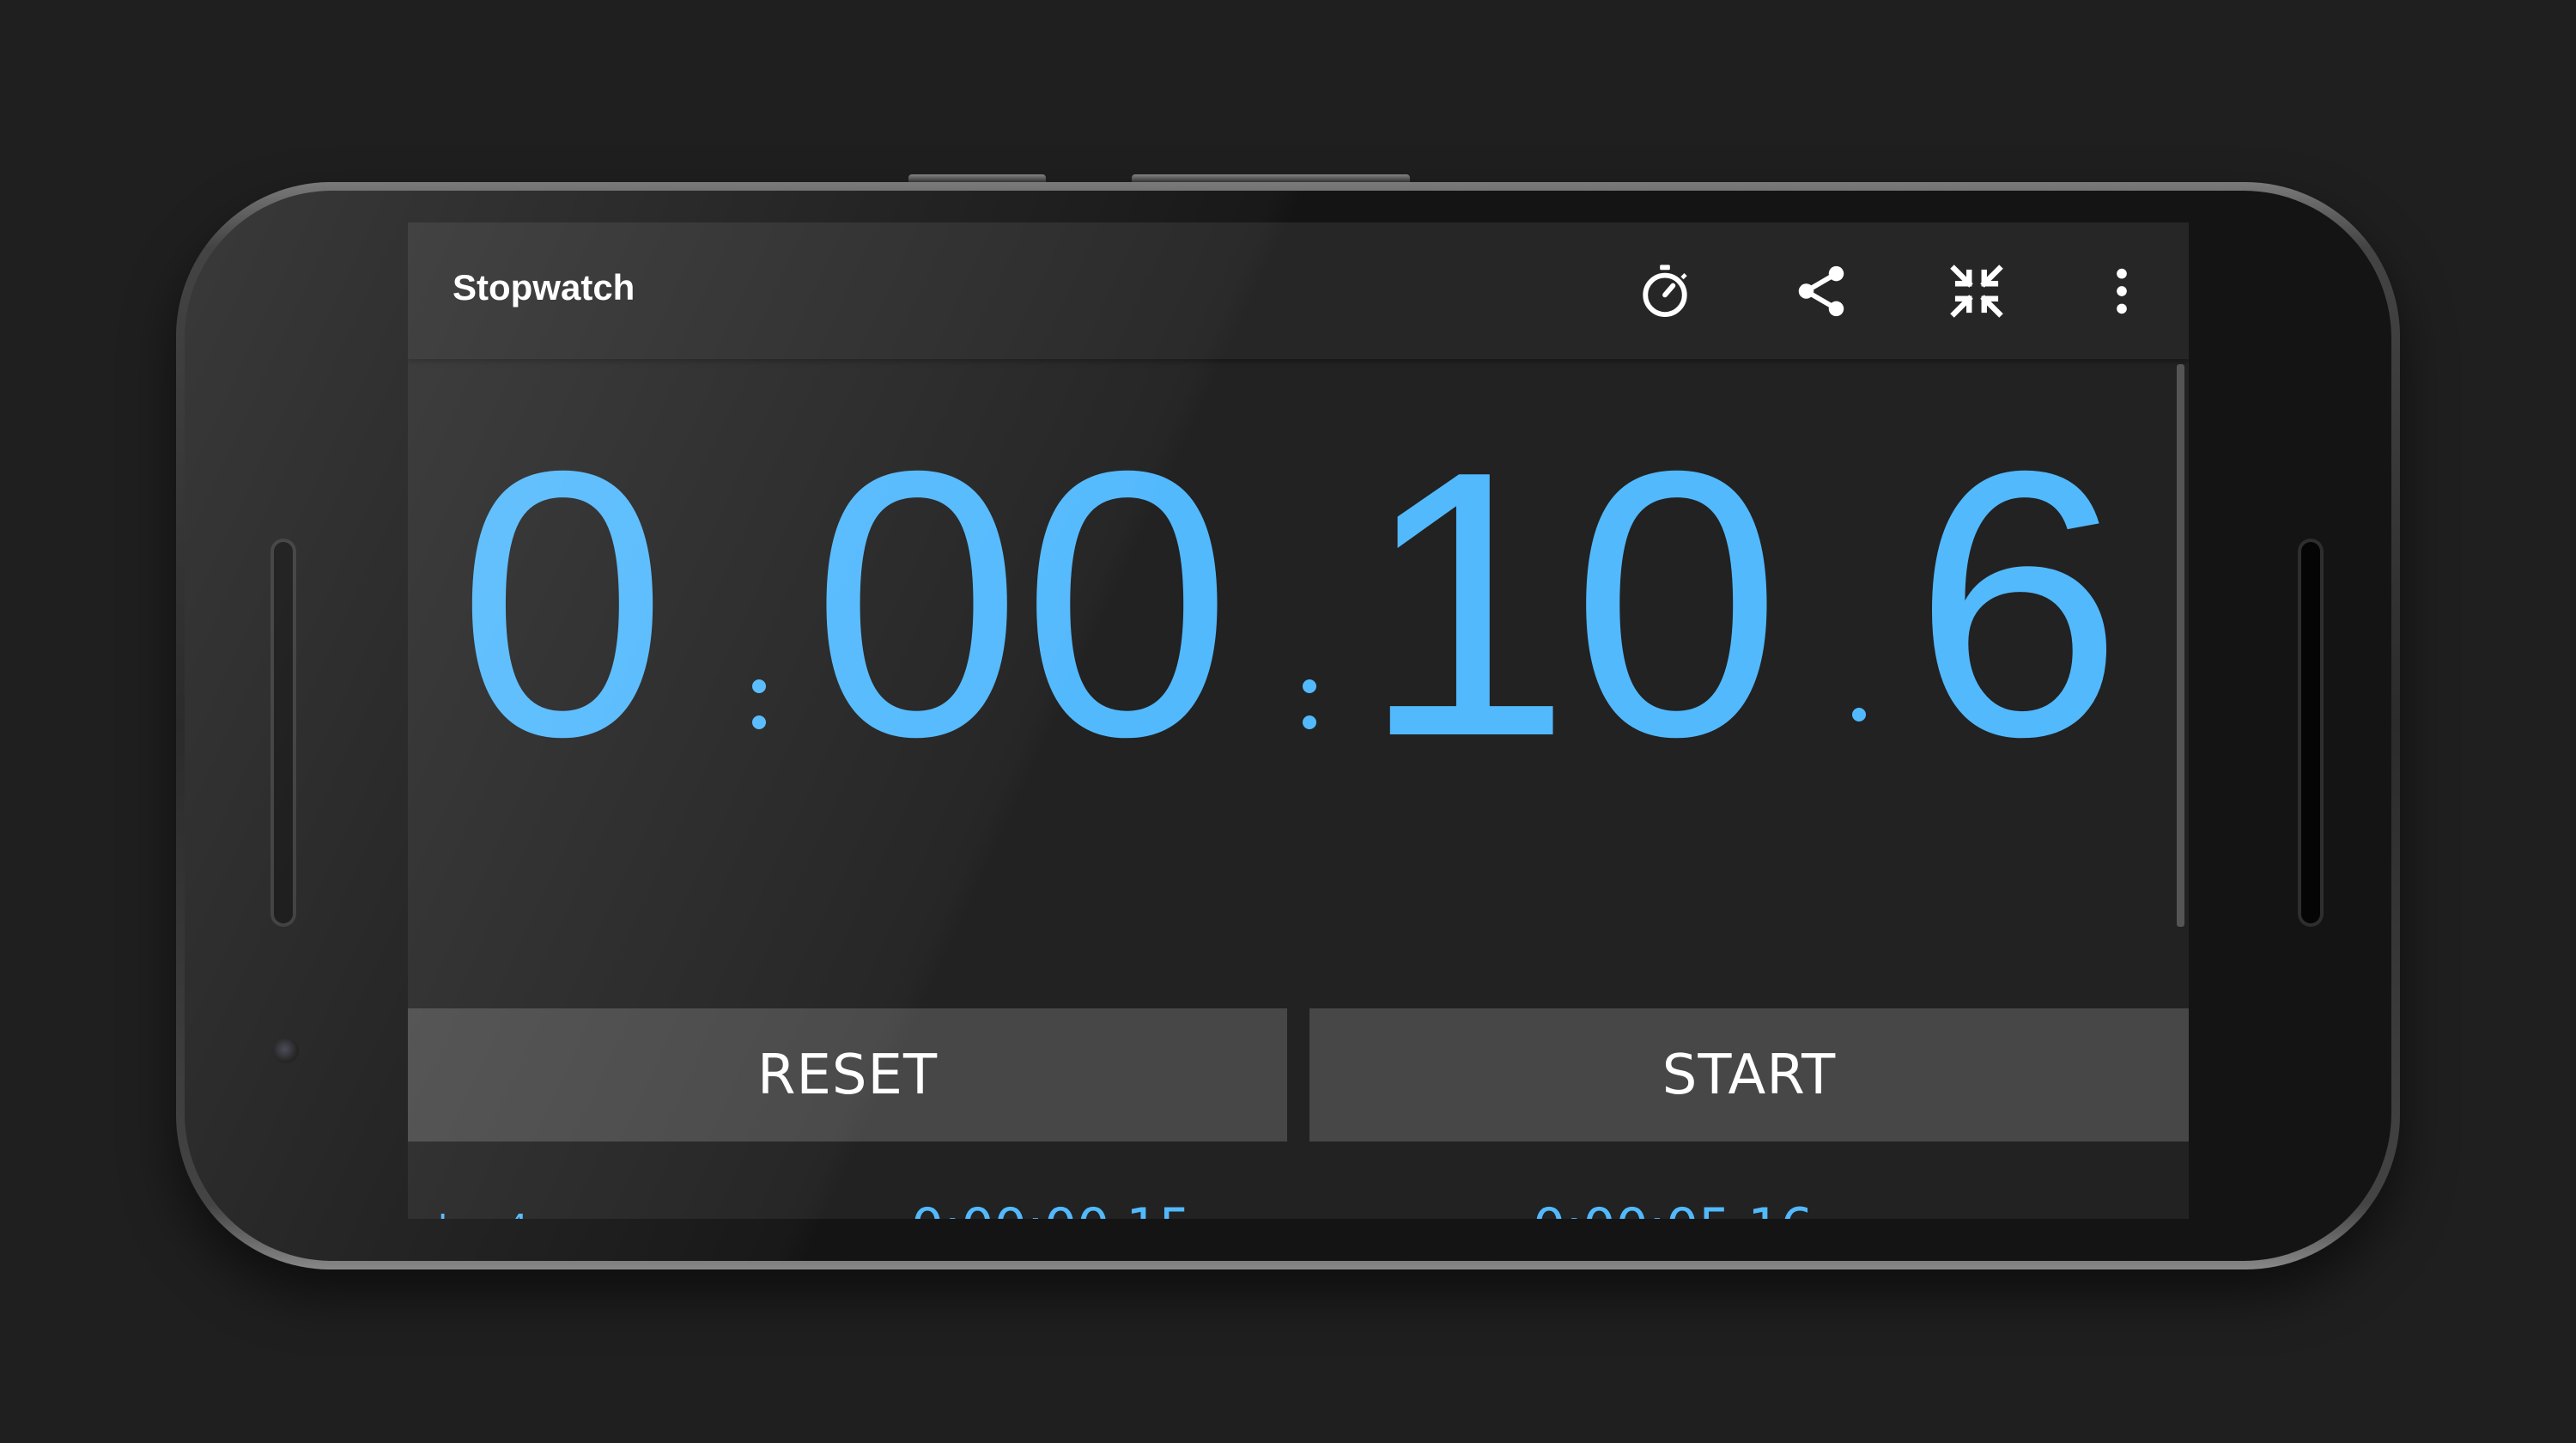 This screenshot has width=2576, height=1443. I want to click on stopwatch-icon, so click(1665, 291).